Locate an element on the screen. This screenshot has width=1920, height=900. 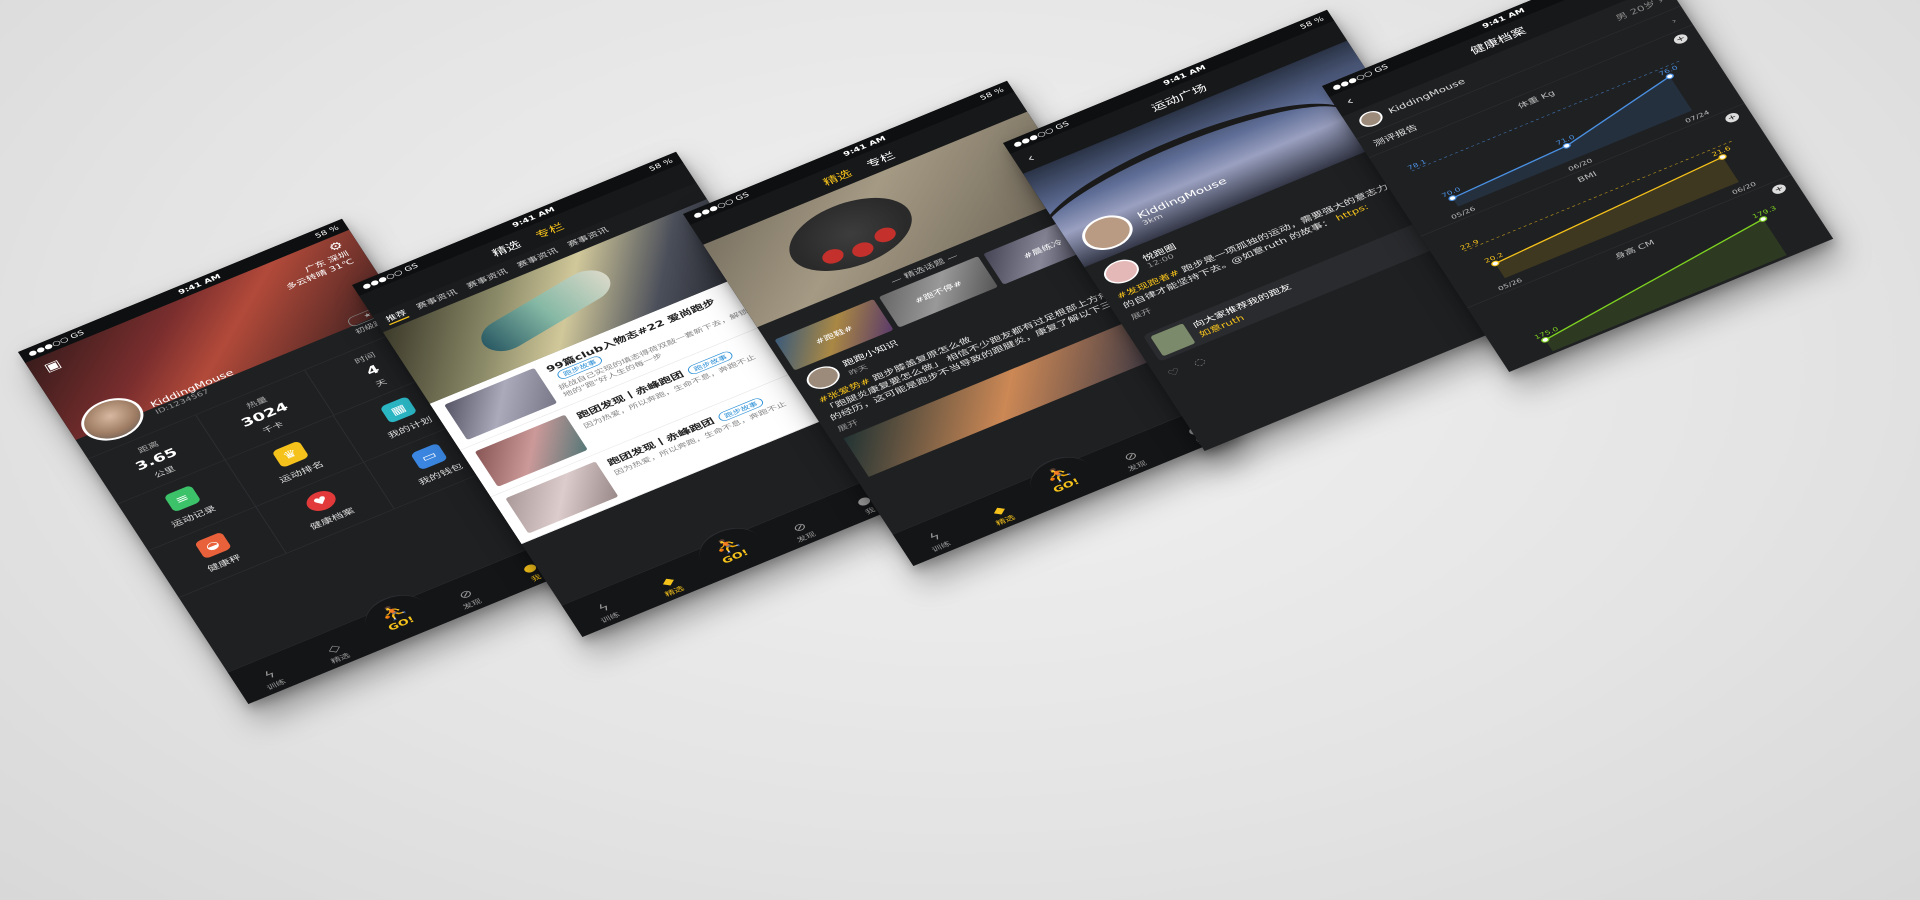
chevron-right-icon: › is located at coordinates (1674, 20).